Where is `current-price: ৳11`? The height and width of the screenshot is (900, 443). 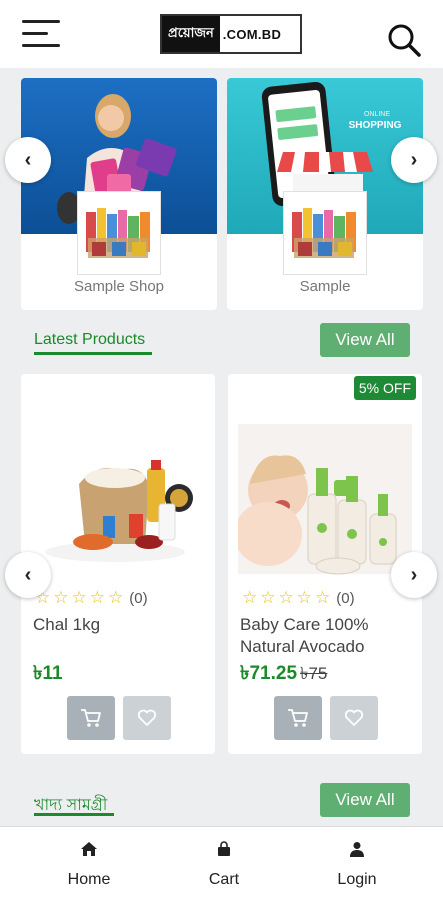 current-price: ৳11 is located at coordinates (48, 673).